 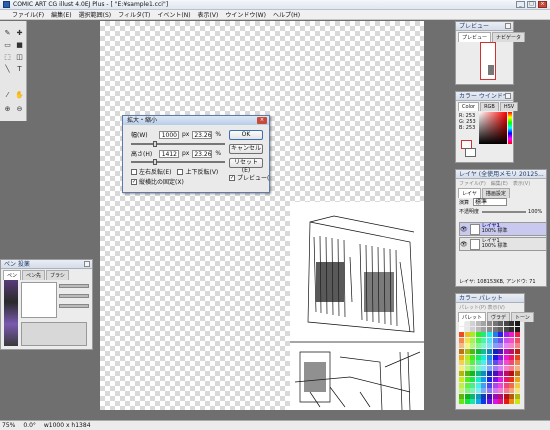 I want to click on brush-size-slider, so click(x=74, y=286).